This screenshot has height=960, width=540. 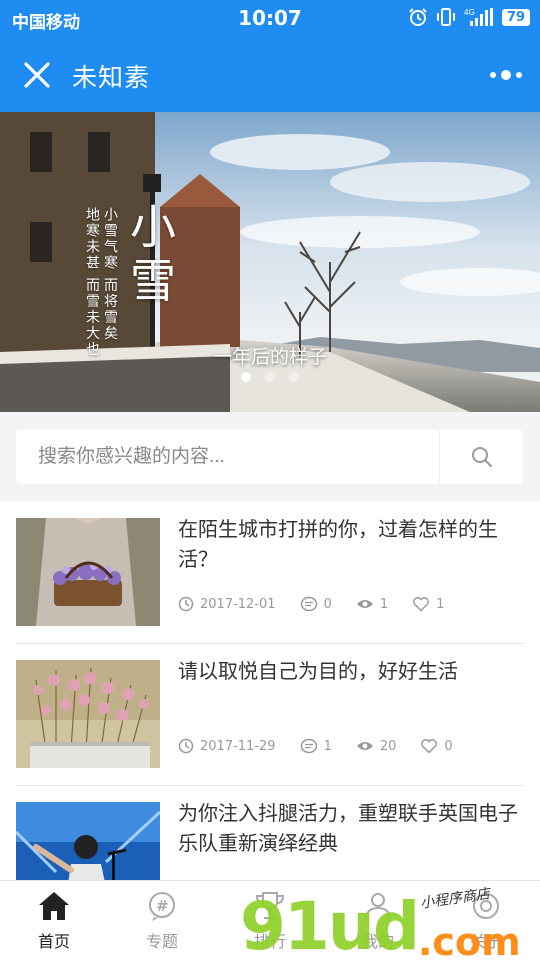 I want to click on tab-topics: # 专题, so click(x=162, y=920).